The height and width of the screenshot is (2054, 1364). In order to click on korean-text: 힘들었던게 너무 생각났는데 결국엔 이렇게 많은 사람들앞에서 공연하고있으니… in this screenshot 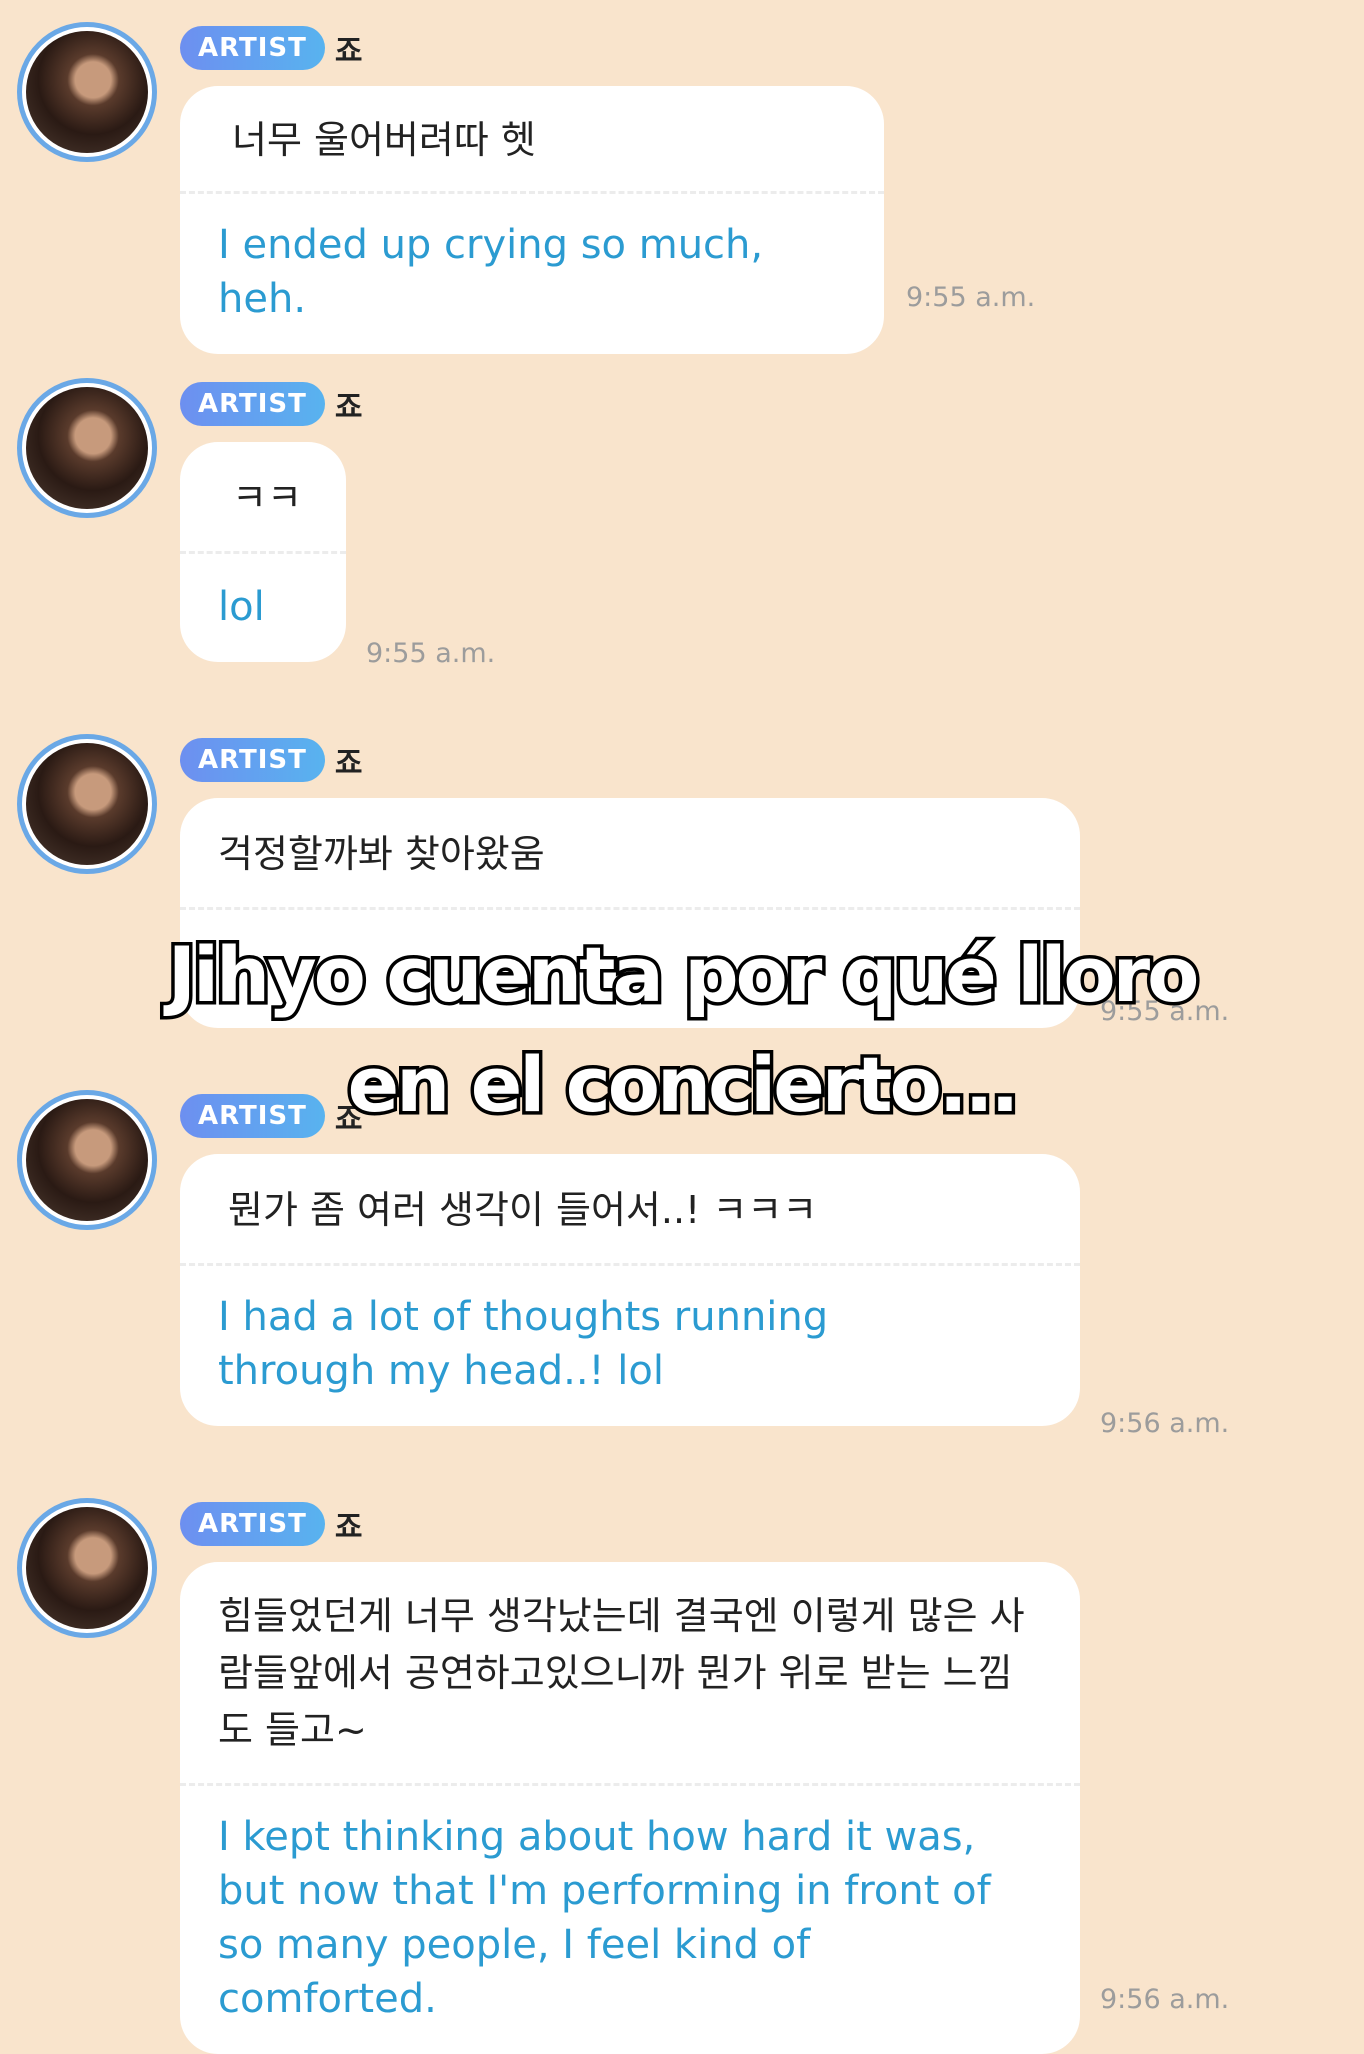, I will do `click(621, 1673)`.